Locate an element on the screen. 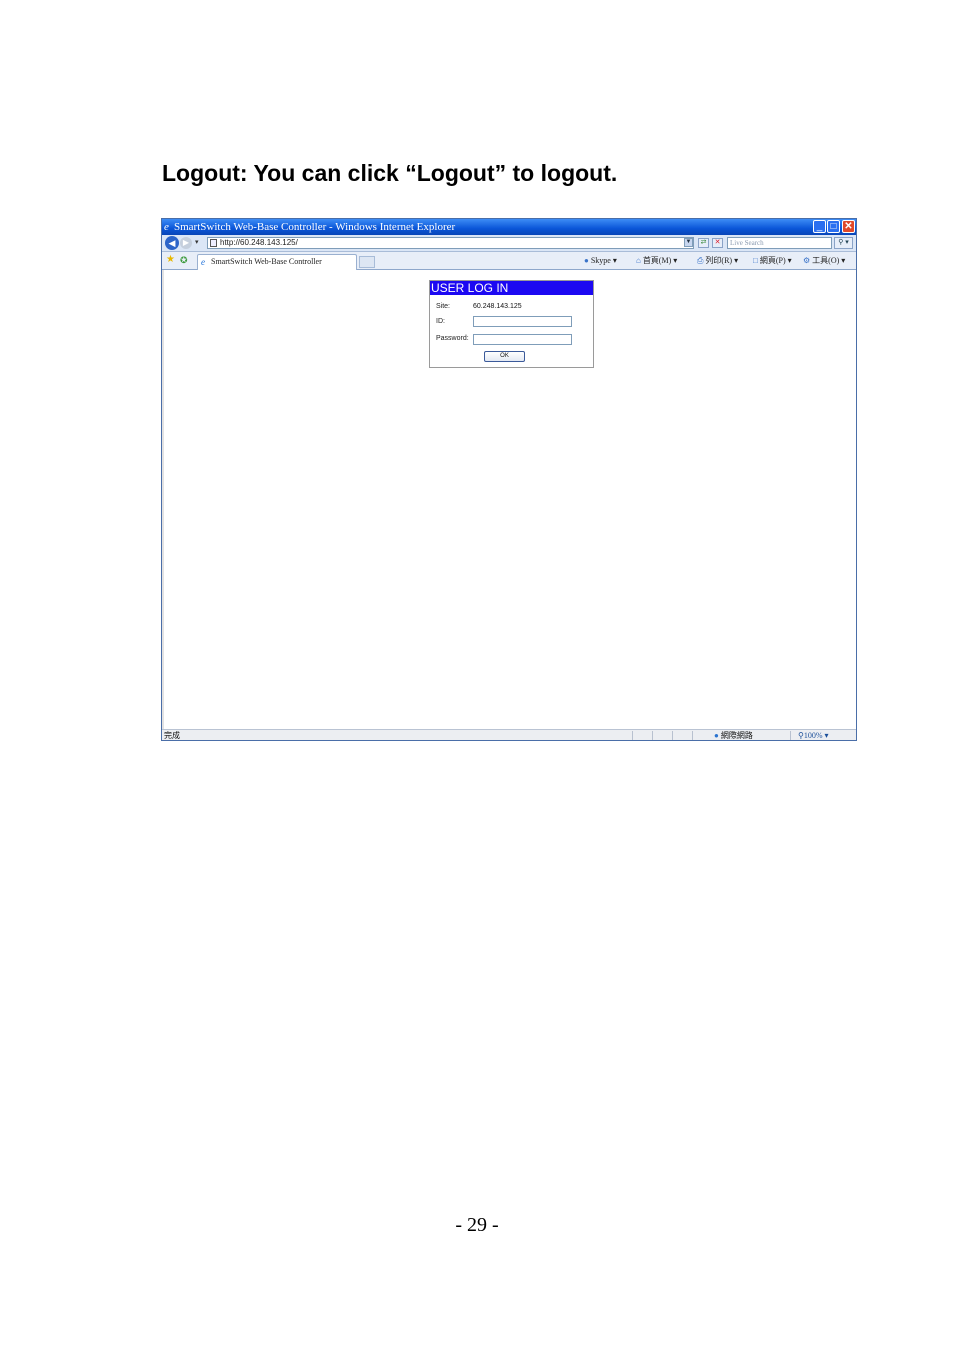 The image size is (954, 1352). forward-arrow-icon: ▶ is located at coordinates (186, 242).